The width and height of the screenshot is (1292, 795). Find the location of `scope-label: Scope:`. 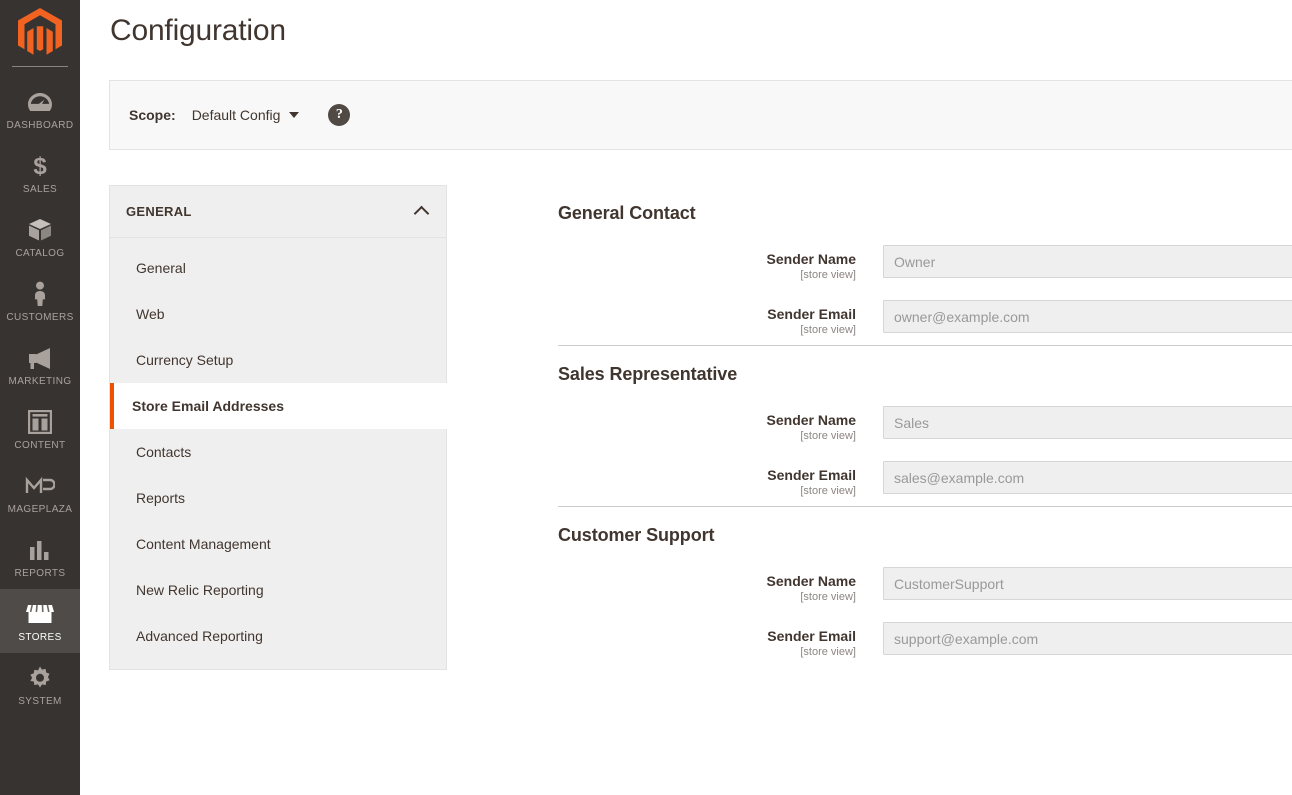

scope-label: Scope: is located at coordinates (152, 115).